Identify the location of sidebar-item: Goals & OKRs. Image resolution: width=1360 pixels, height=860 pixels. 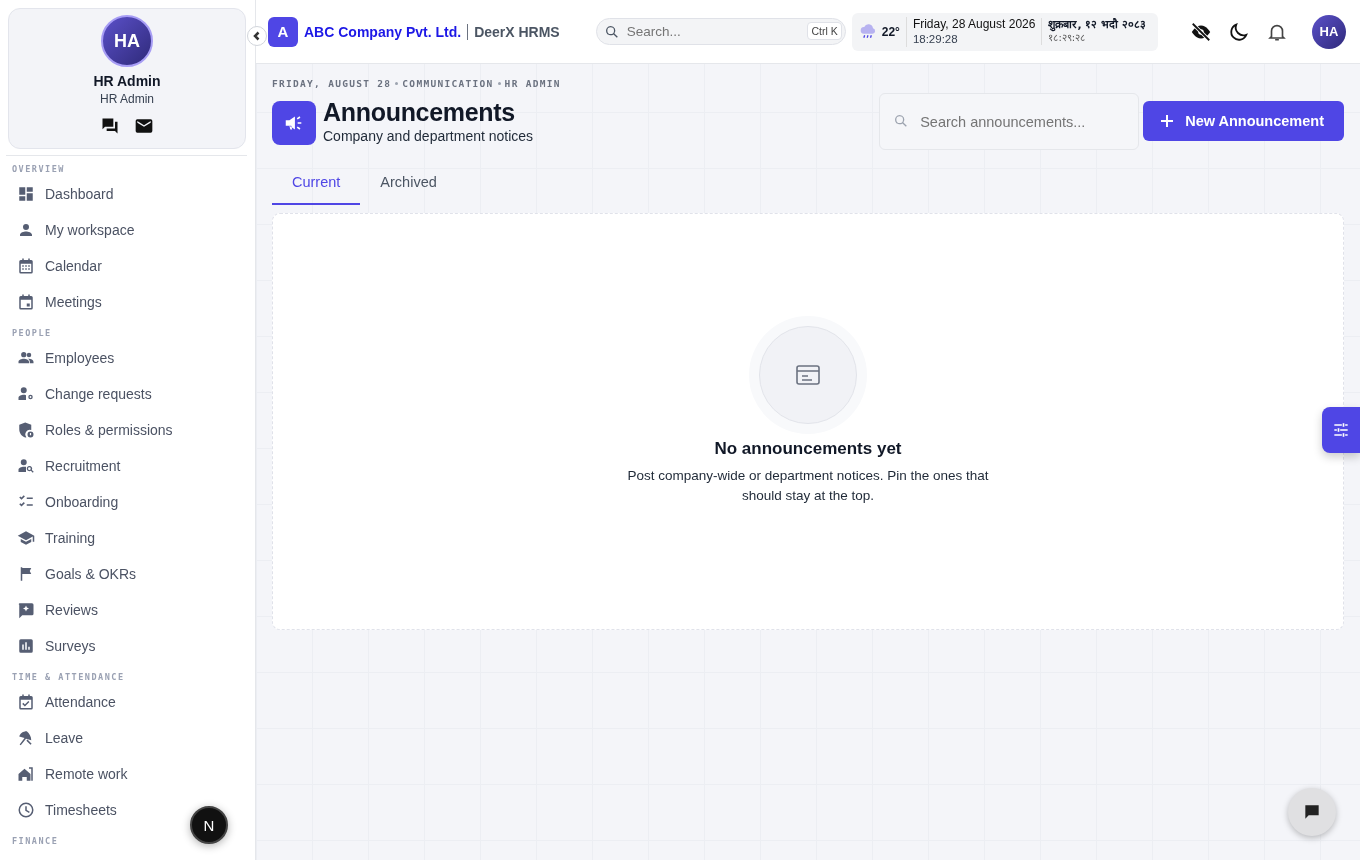
(76, 574).